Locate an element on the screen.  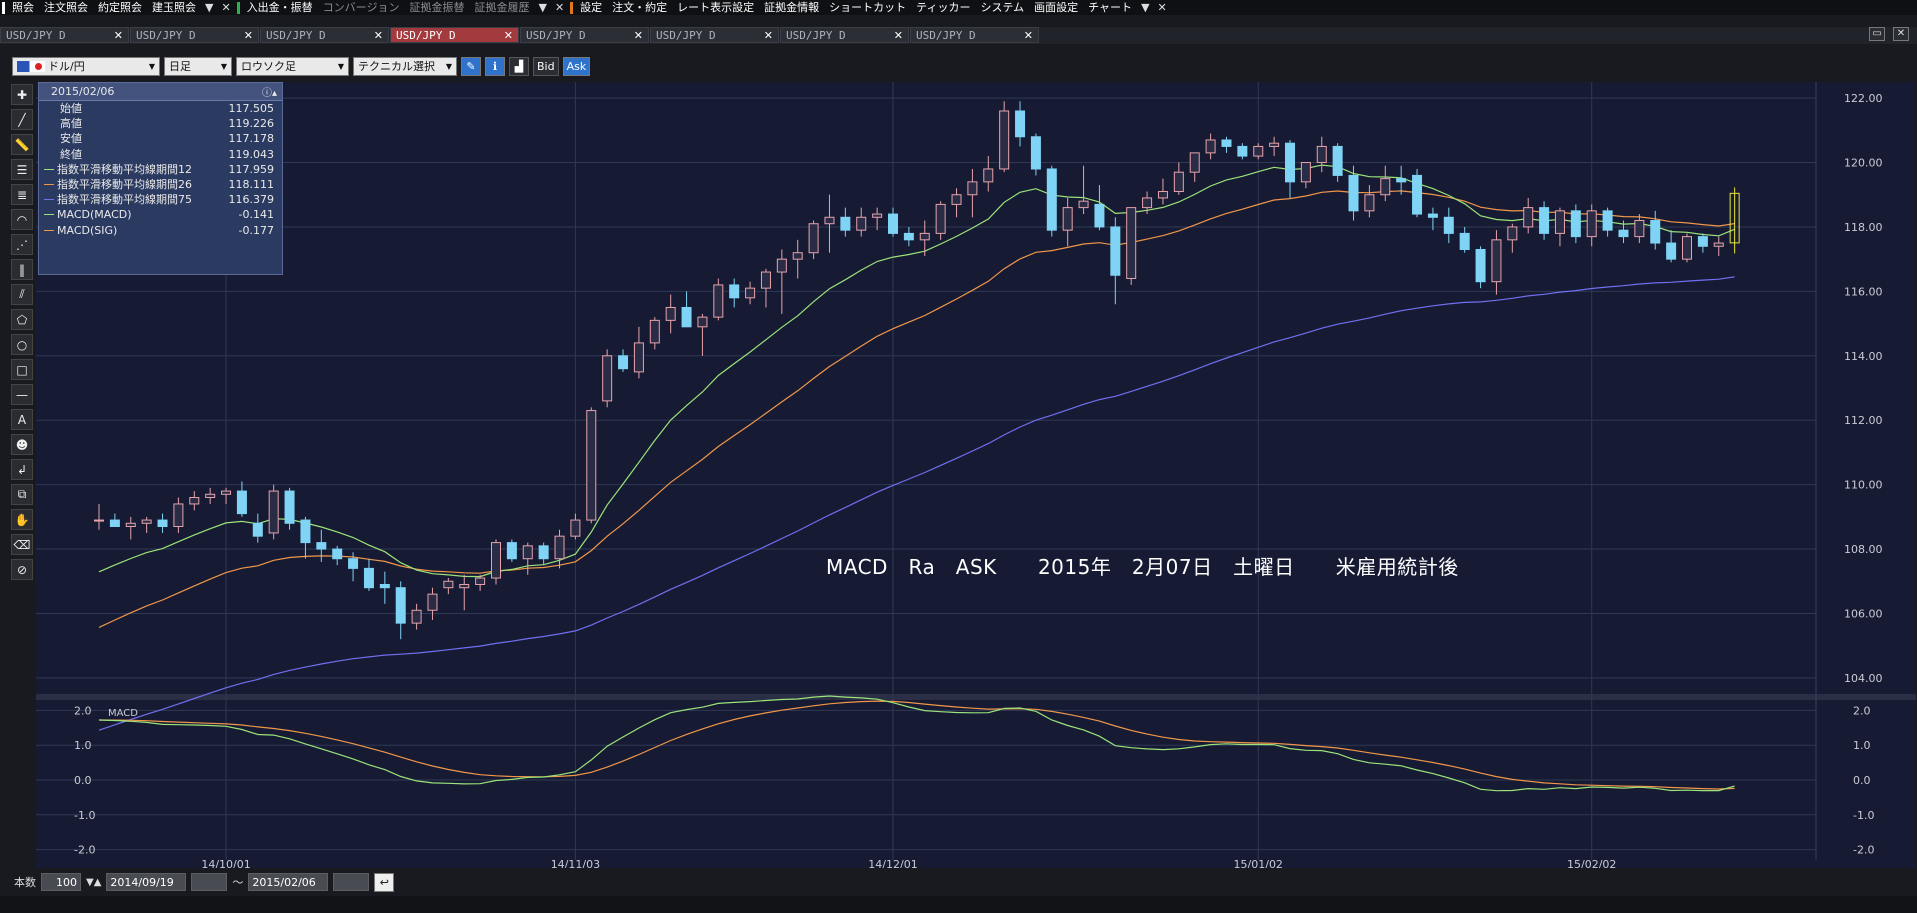
menu-item: 入出金・振替 is located at coordinates (280, 7).